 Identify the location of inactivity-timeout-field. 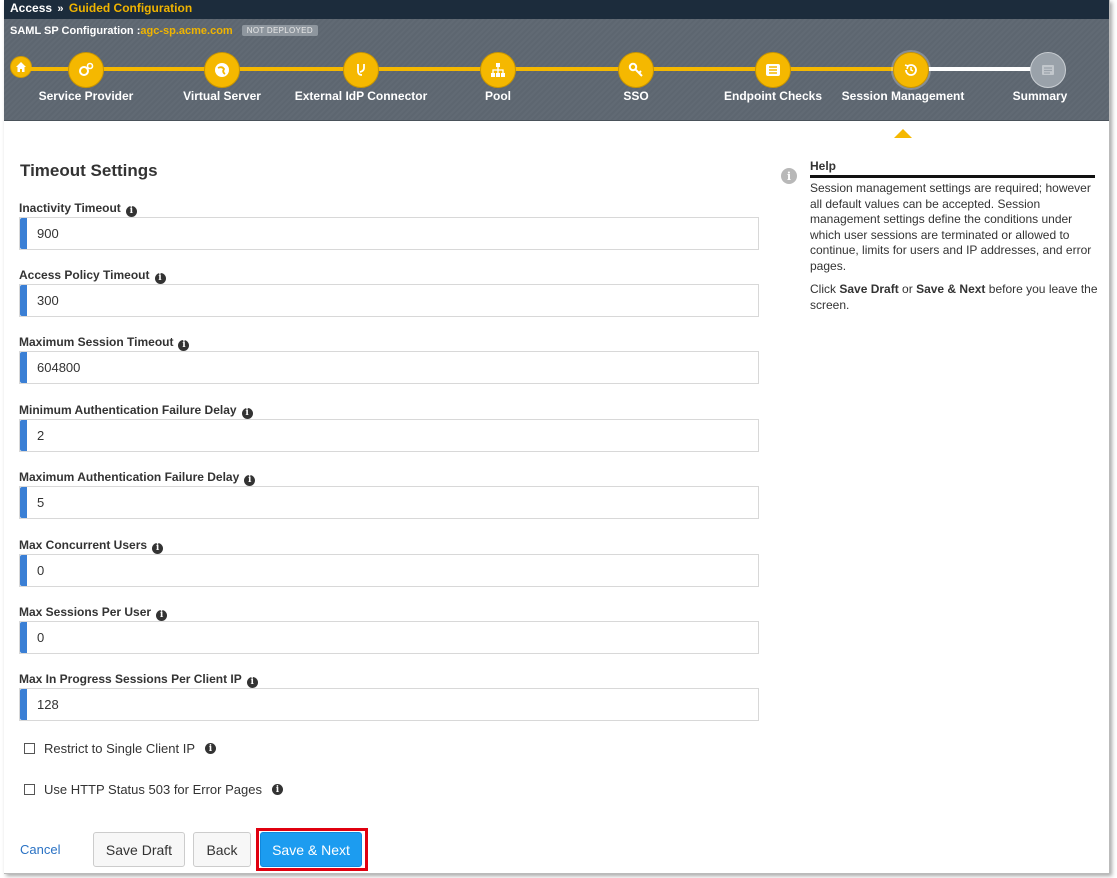
(389, 233).